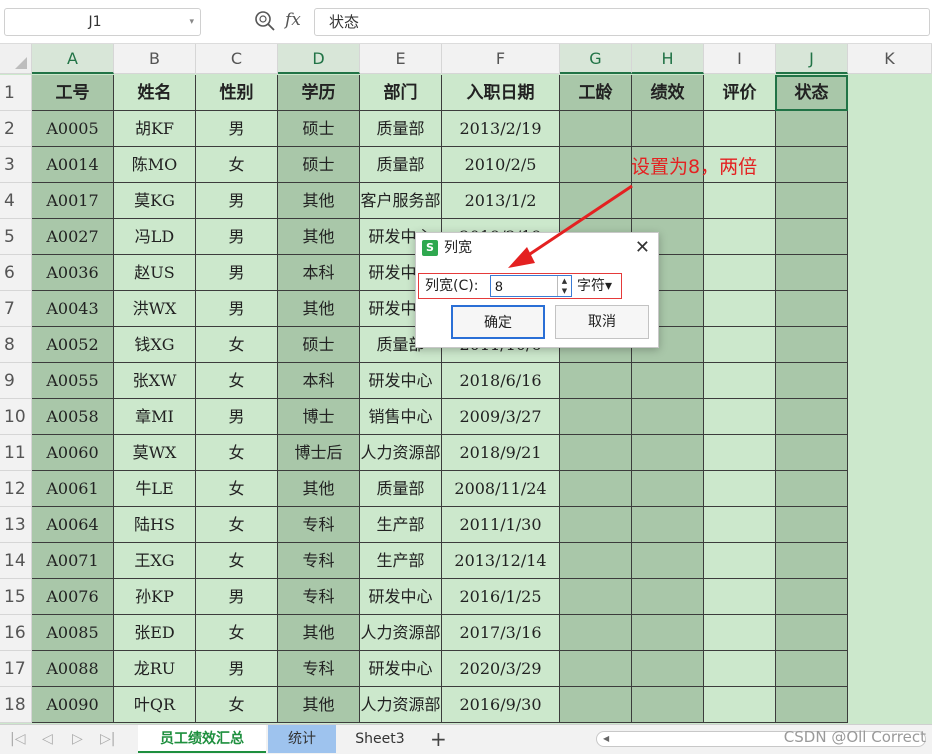  Describe the element at coordinates (401, 669) in the screenshot. I see `table-cell: 研发中心` at that location.